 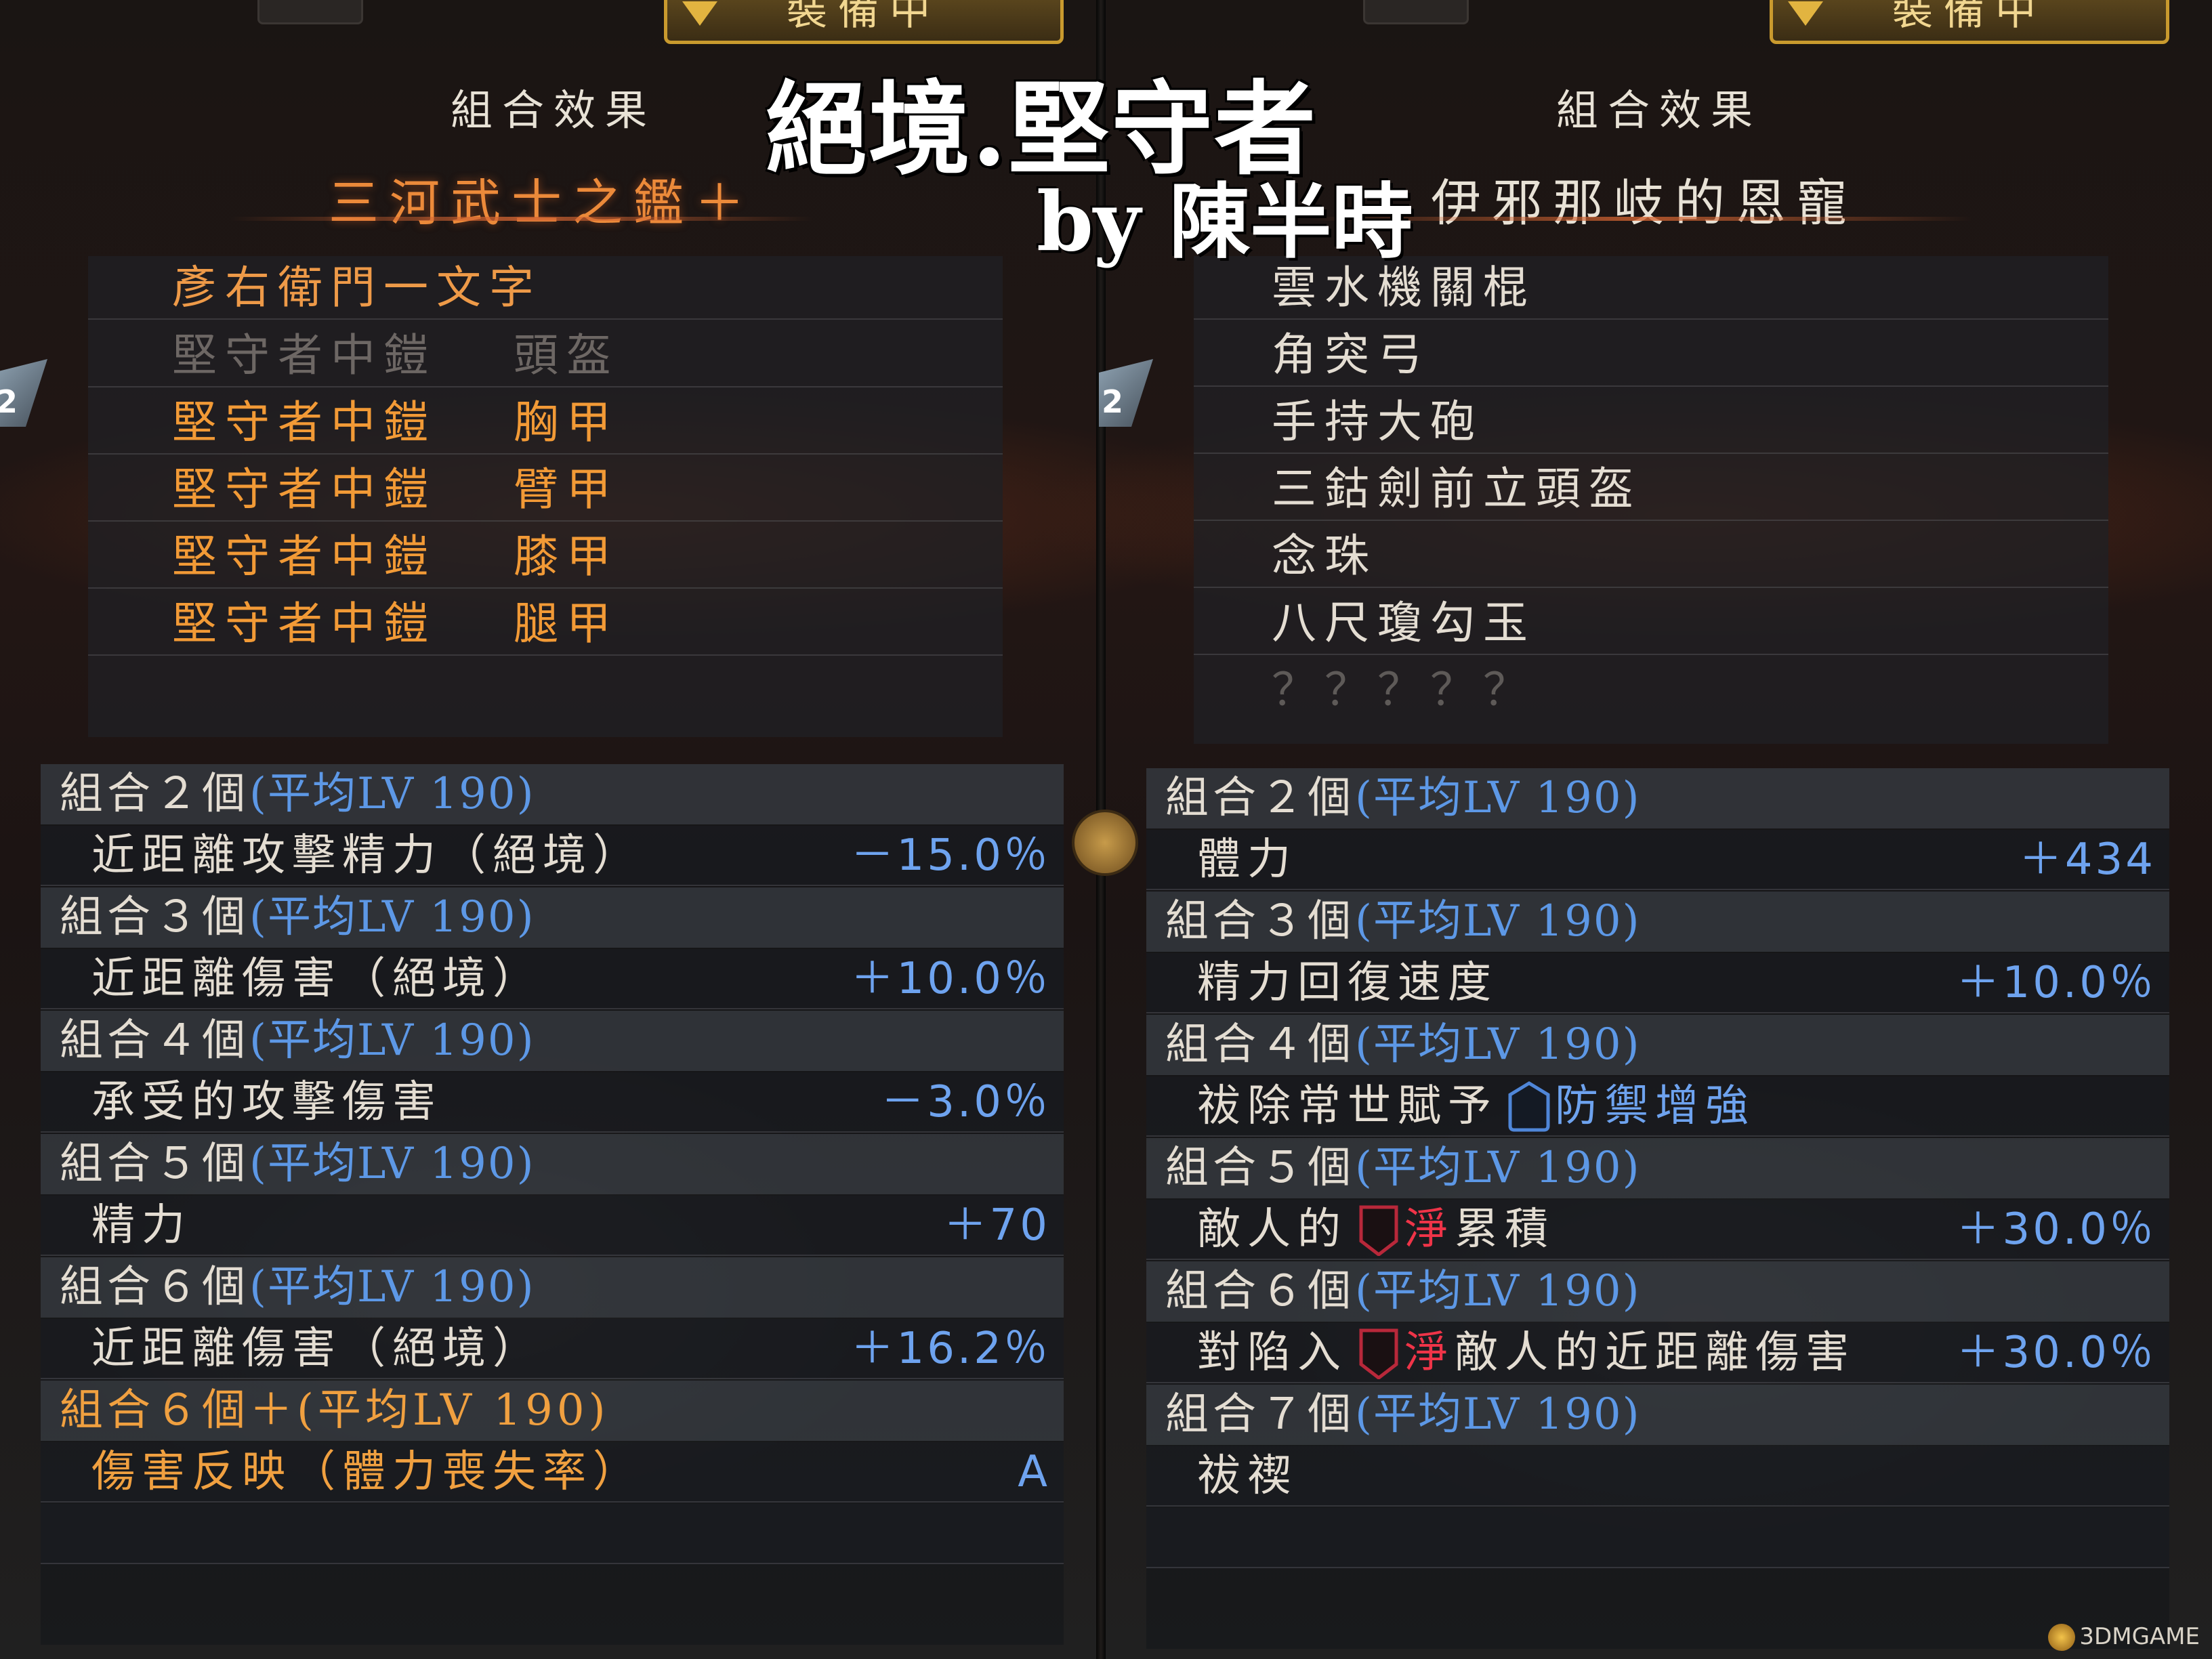 I want to click on bonus-effect-row: 近距離攻擊精力（絕境） －15.0％, so click(x=552, y=856).